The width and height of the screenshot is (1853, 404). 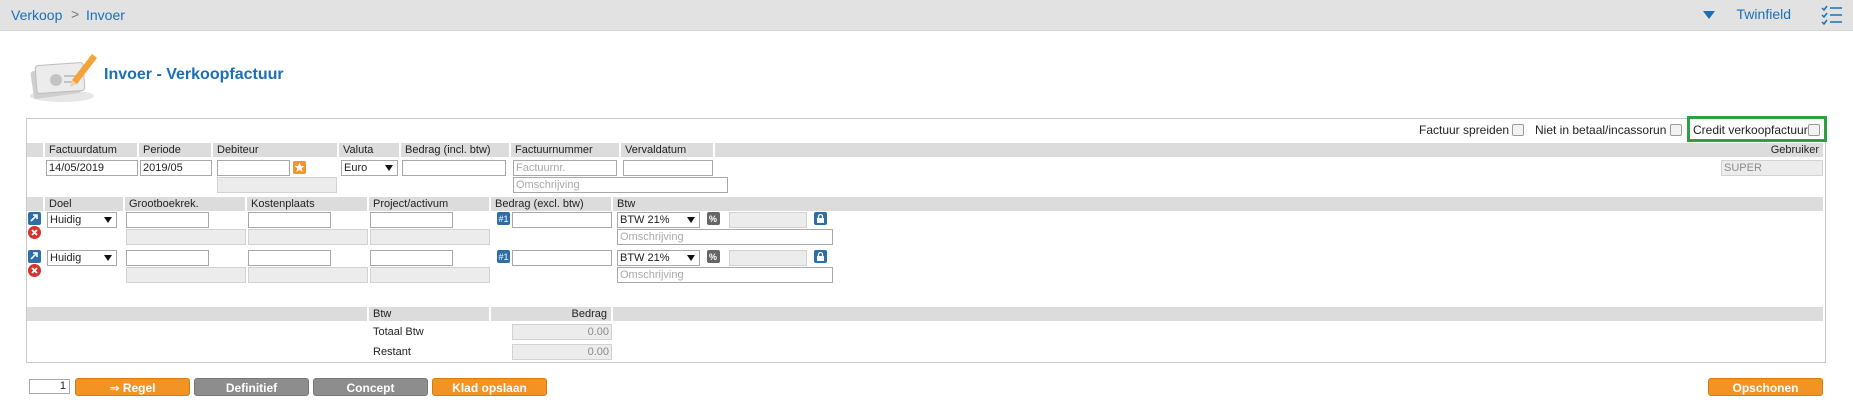 What do you see at coordinates (275, 150) in the screenshot?
I see `col-debiteur: Debiteur` at bounding box center [275, 150].